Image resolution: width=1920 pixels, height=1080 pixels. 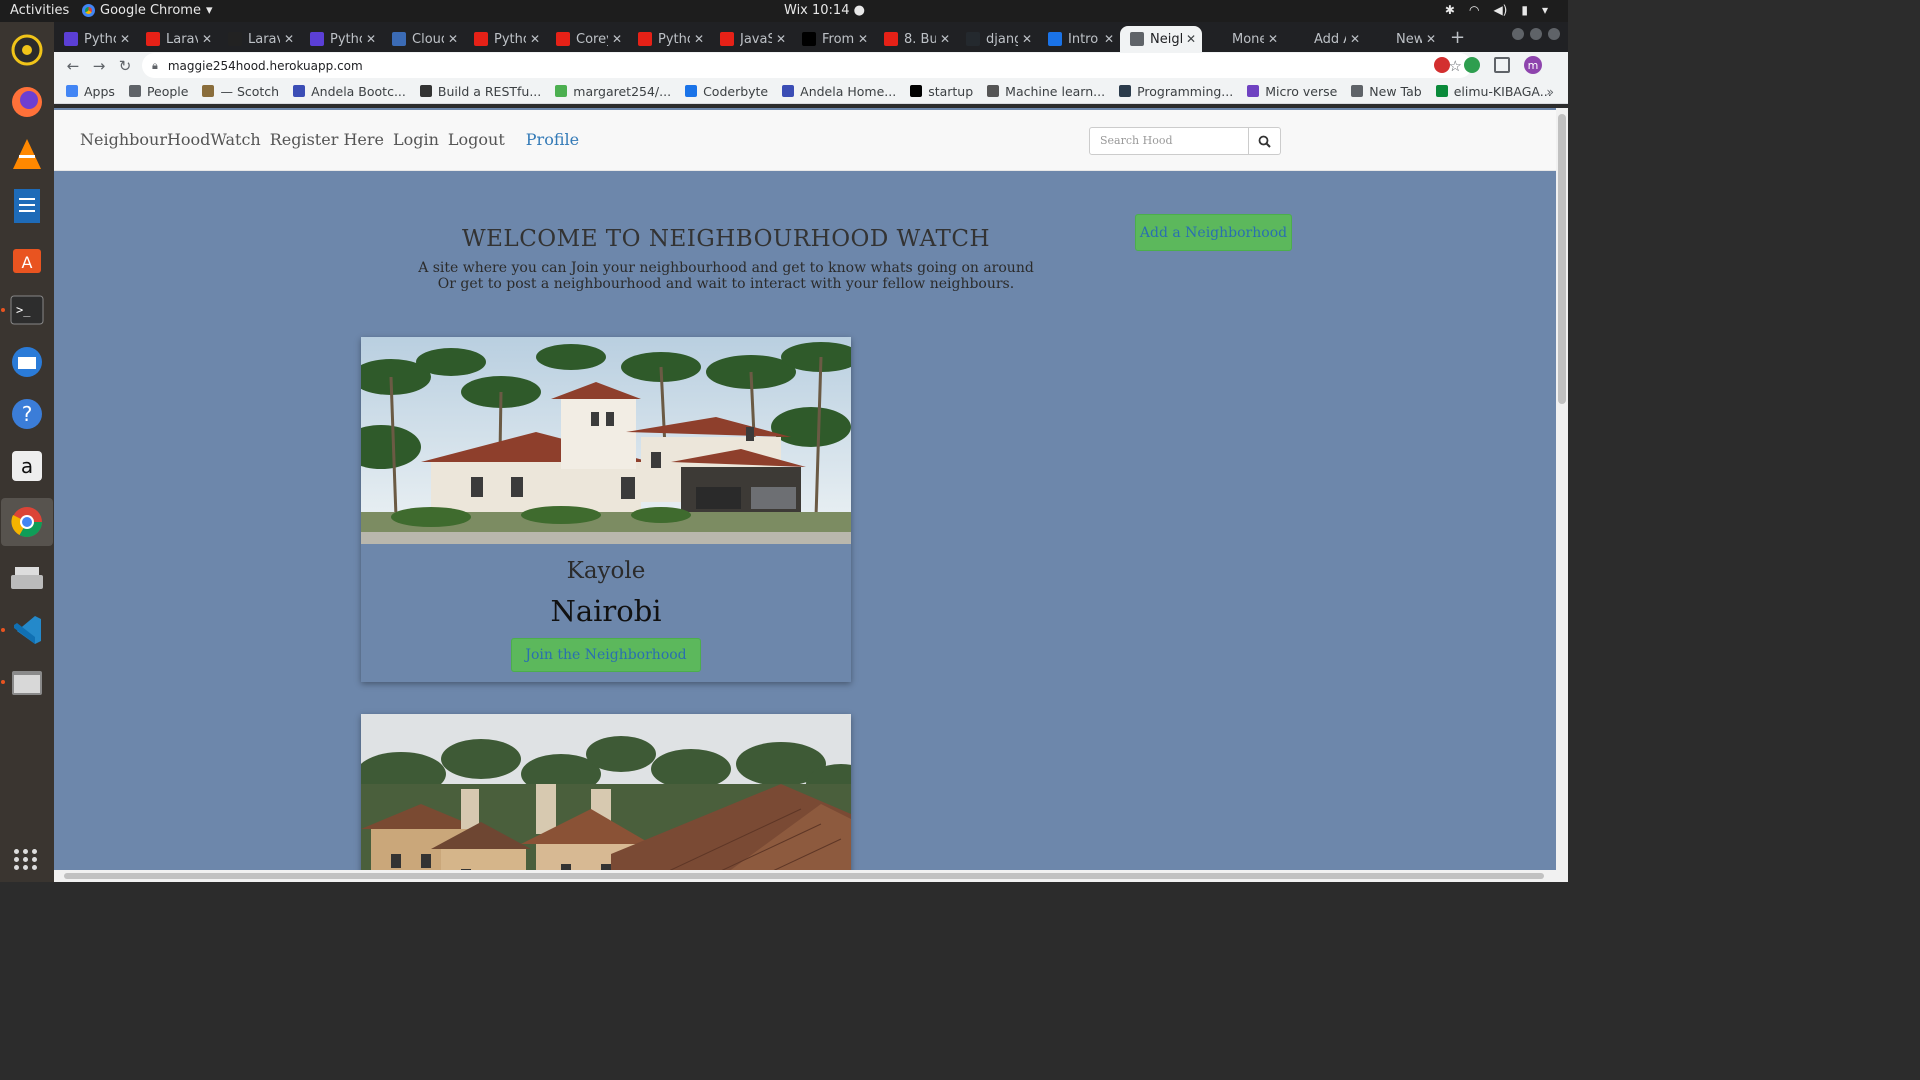 What do you see at coordinates (1243, 39) in the screenshot?
I see `browser-tab: Mone ✕` at bounding box center [1243, 39].